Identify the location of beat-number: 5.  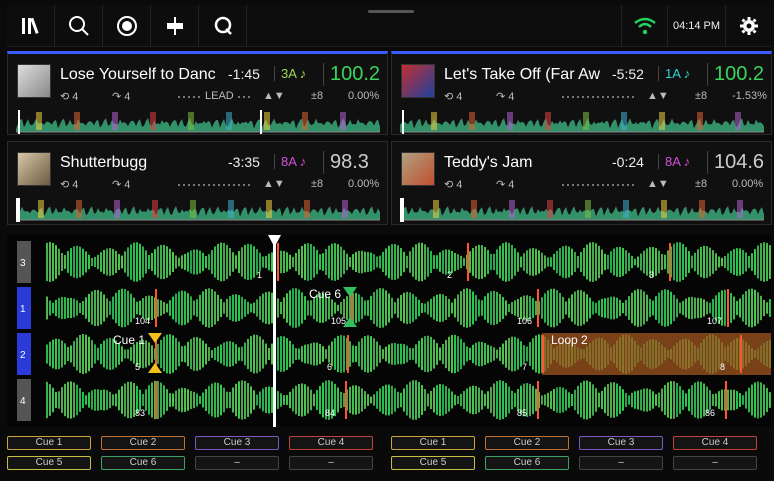
(137, 367).